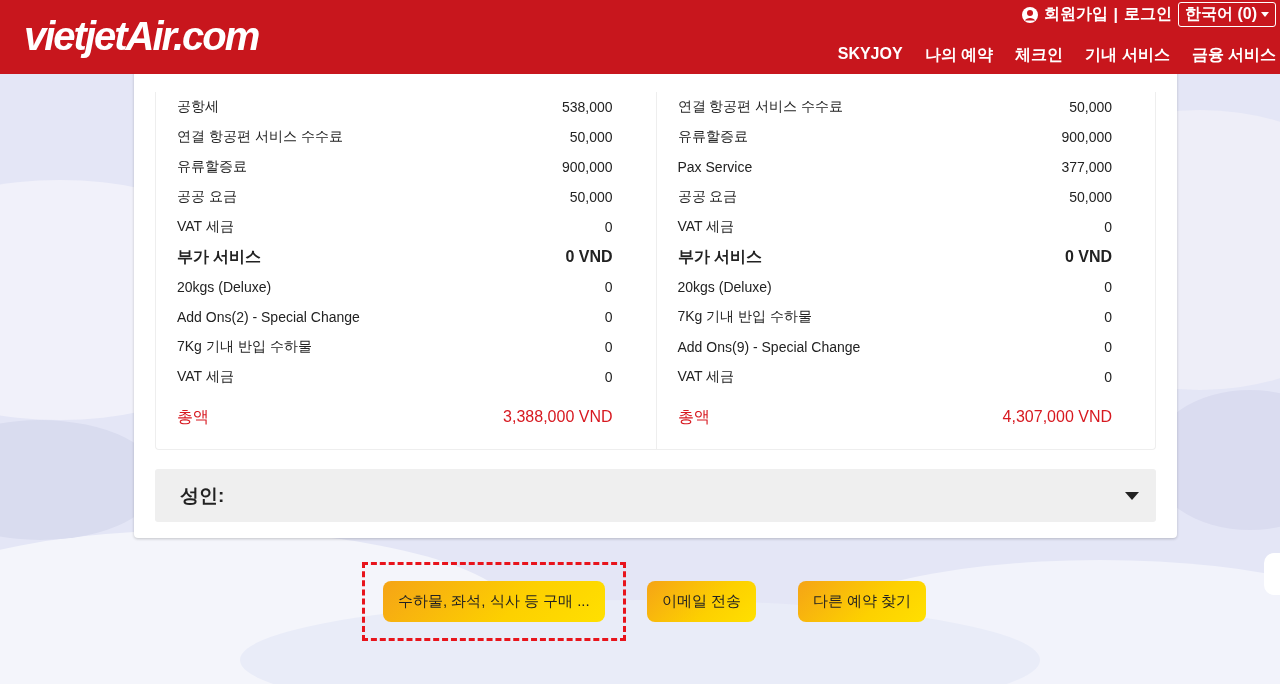  I want to click on fare-amount: 377,000, so click(1086, 167).